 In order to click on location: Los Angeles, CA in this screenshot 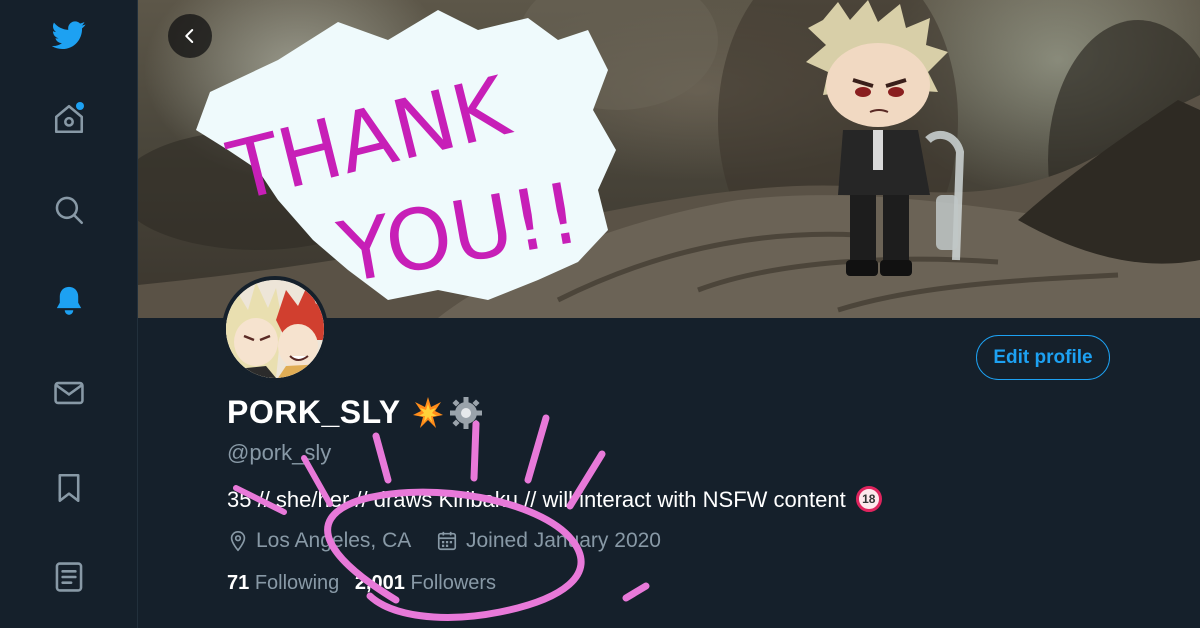, I will do `click(334, 540)`.